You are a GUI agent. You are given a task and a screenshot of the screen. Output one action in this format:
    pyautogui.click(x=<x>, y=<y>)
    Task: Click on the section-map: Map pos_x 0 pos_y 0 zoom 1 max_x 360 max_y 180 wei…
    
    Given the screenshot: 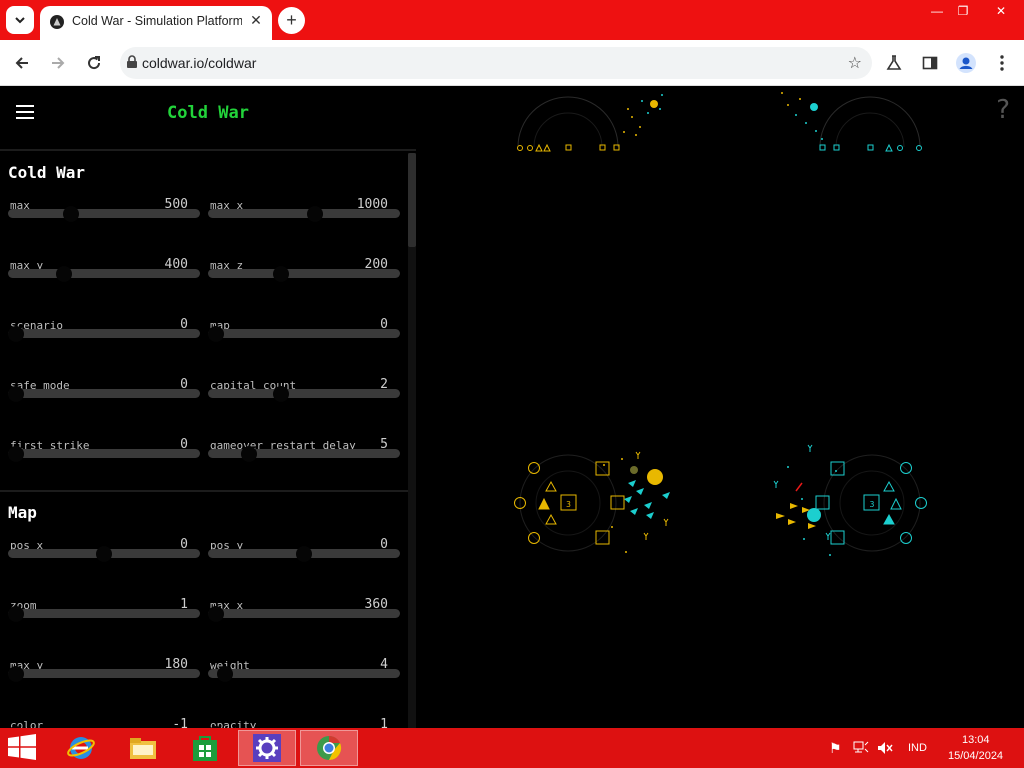 What is the action you would take?
    pyautogui.click(x=204, y=610)
    